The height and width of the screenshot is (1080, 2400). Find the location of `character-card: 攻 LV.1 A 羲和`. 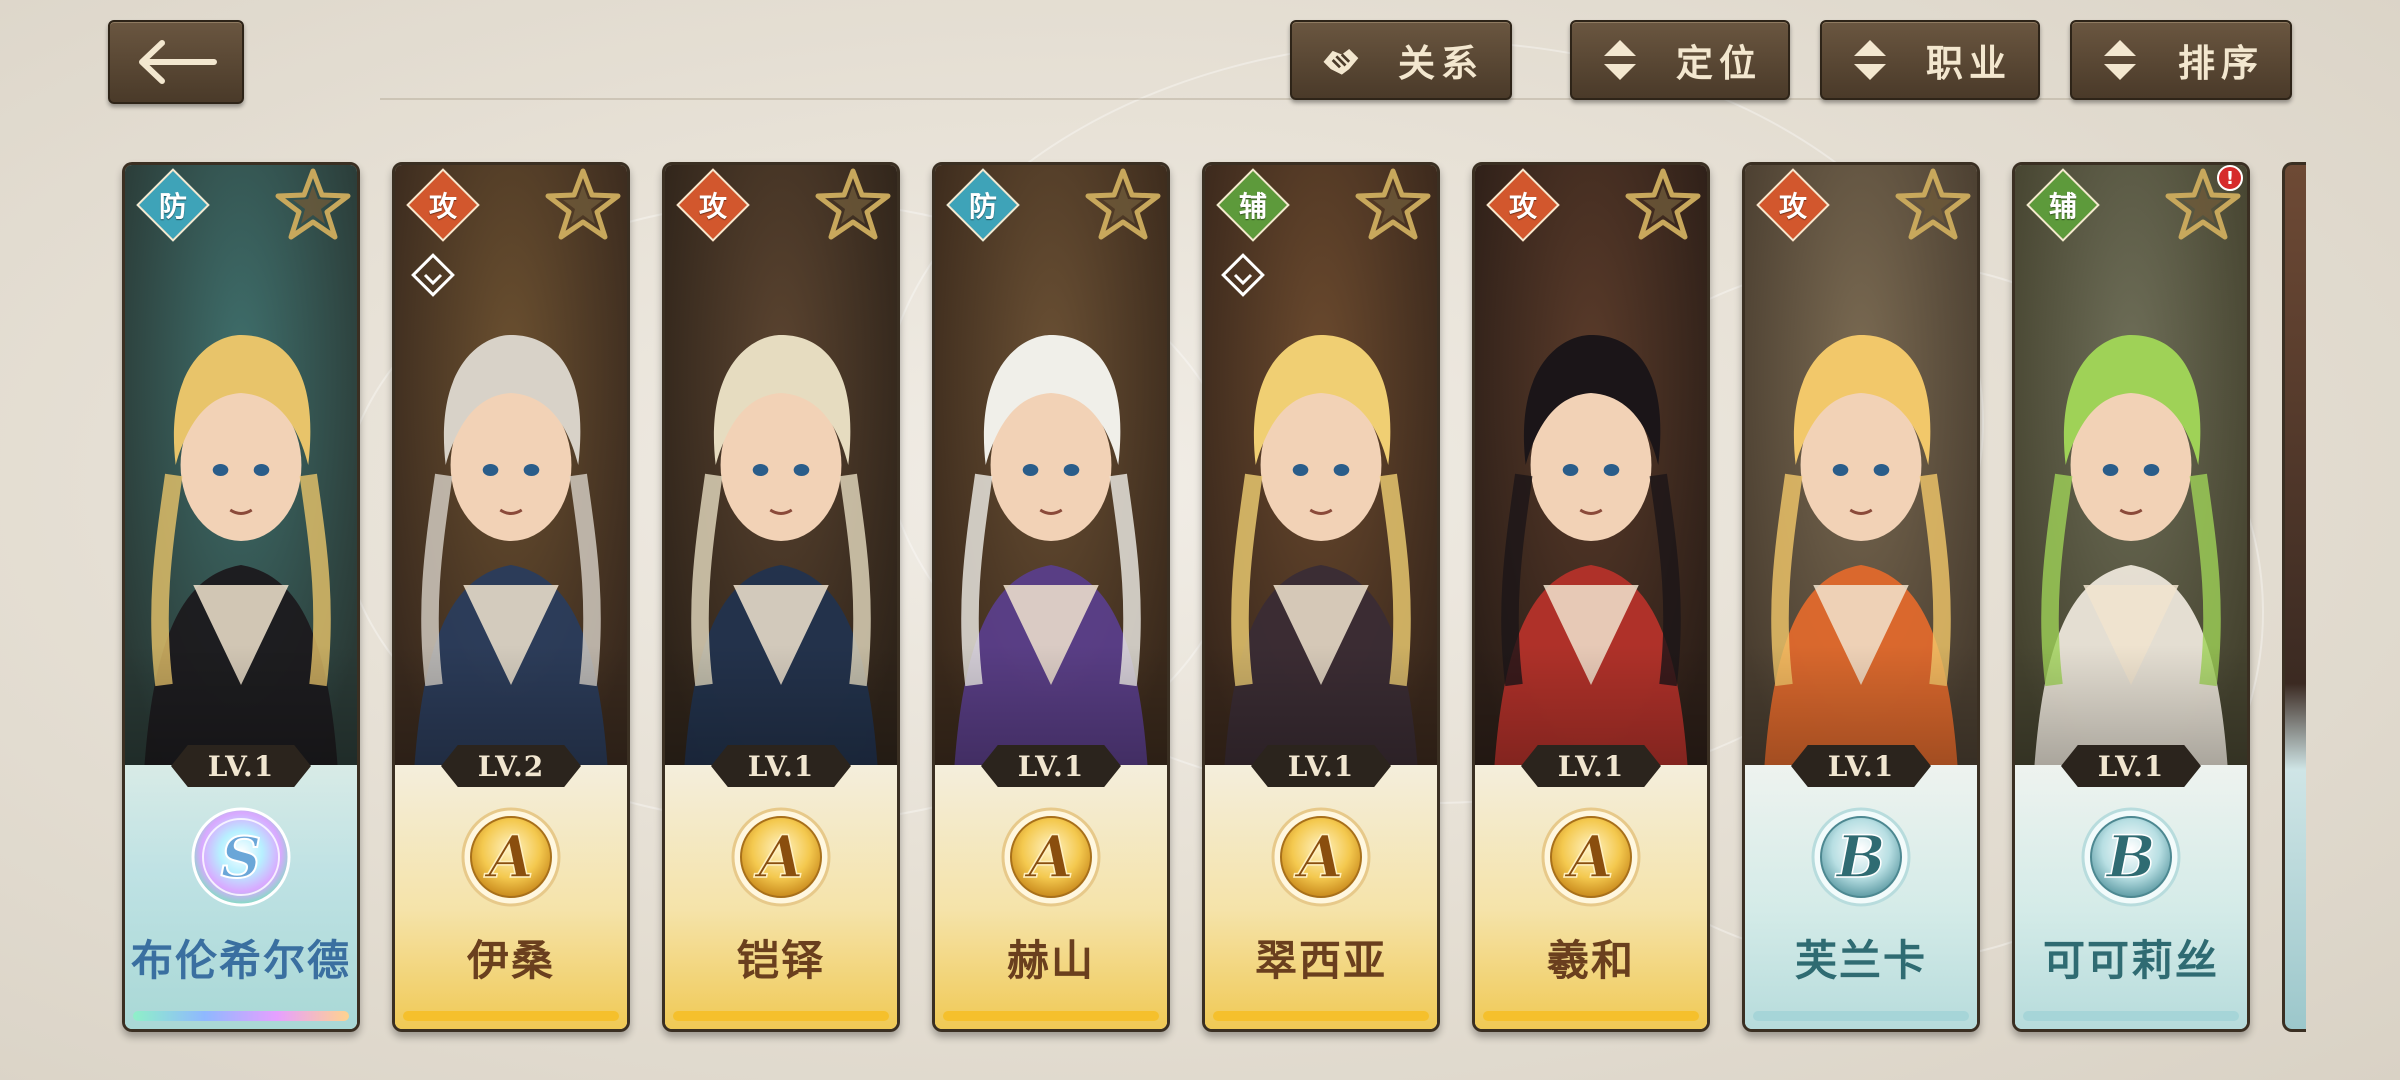

character-card: 攻 LV.1 A 羲和 is located at coordinates (1591, 597).